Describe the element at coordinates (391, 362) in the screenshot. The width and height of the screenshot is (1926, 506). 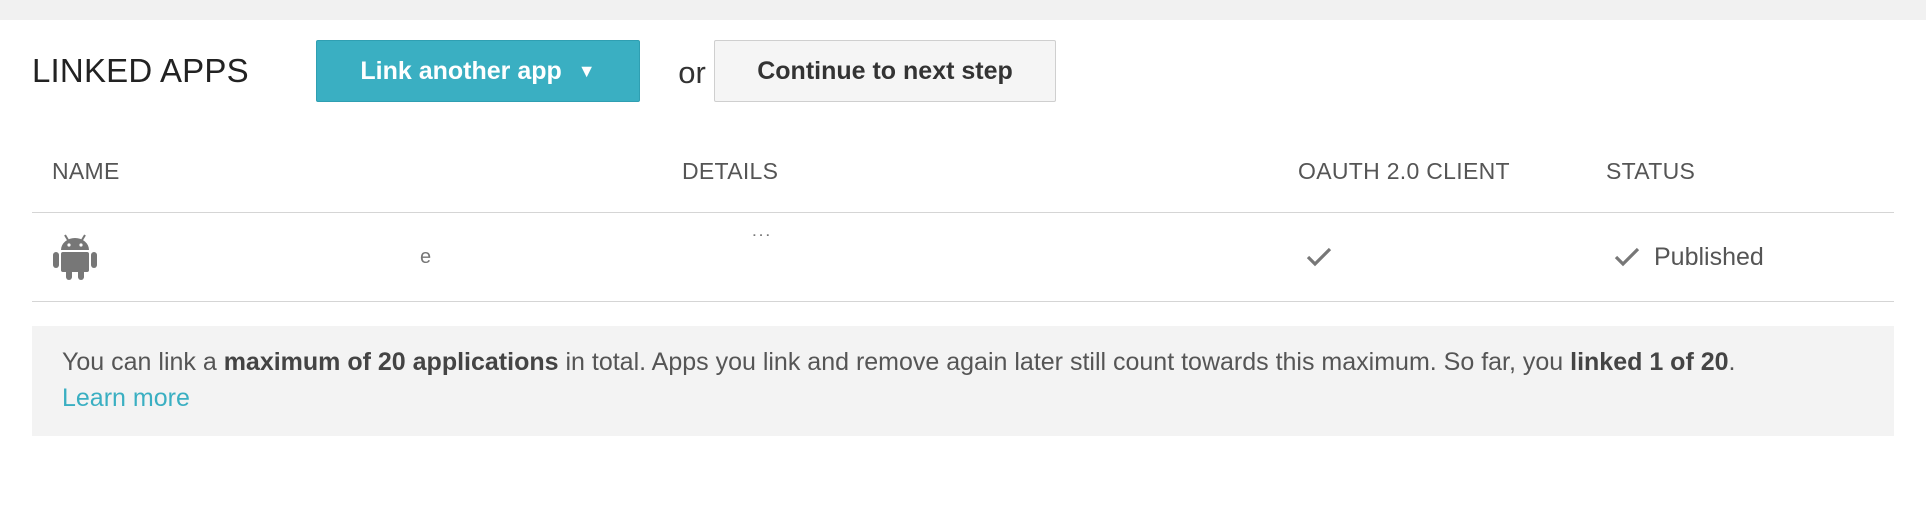
I see `notice-max-apps: maximum of 20 applications` at that location.